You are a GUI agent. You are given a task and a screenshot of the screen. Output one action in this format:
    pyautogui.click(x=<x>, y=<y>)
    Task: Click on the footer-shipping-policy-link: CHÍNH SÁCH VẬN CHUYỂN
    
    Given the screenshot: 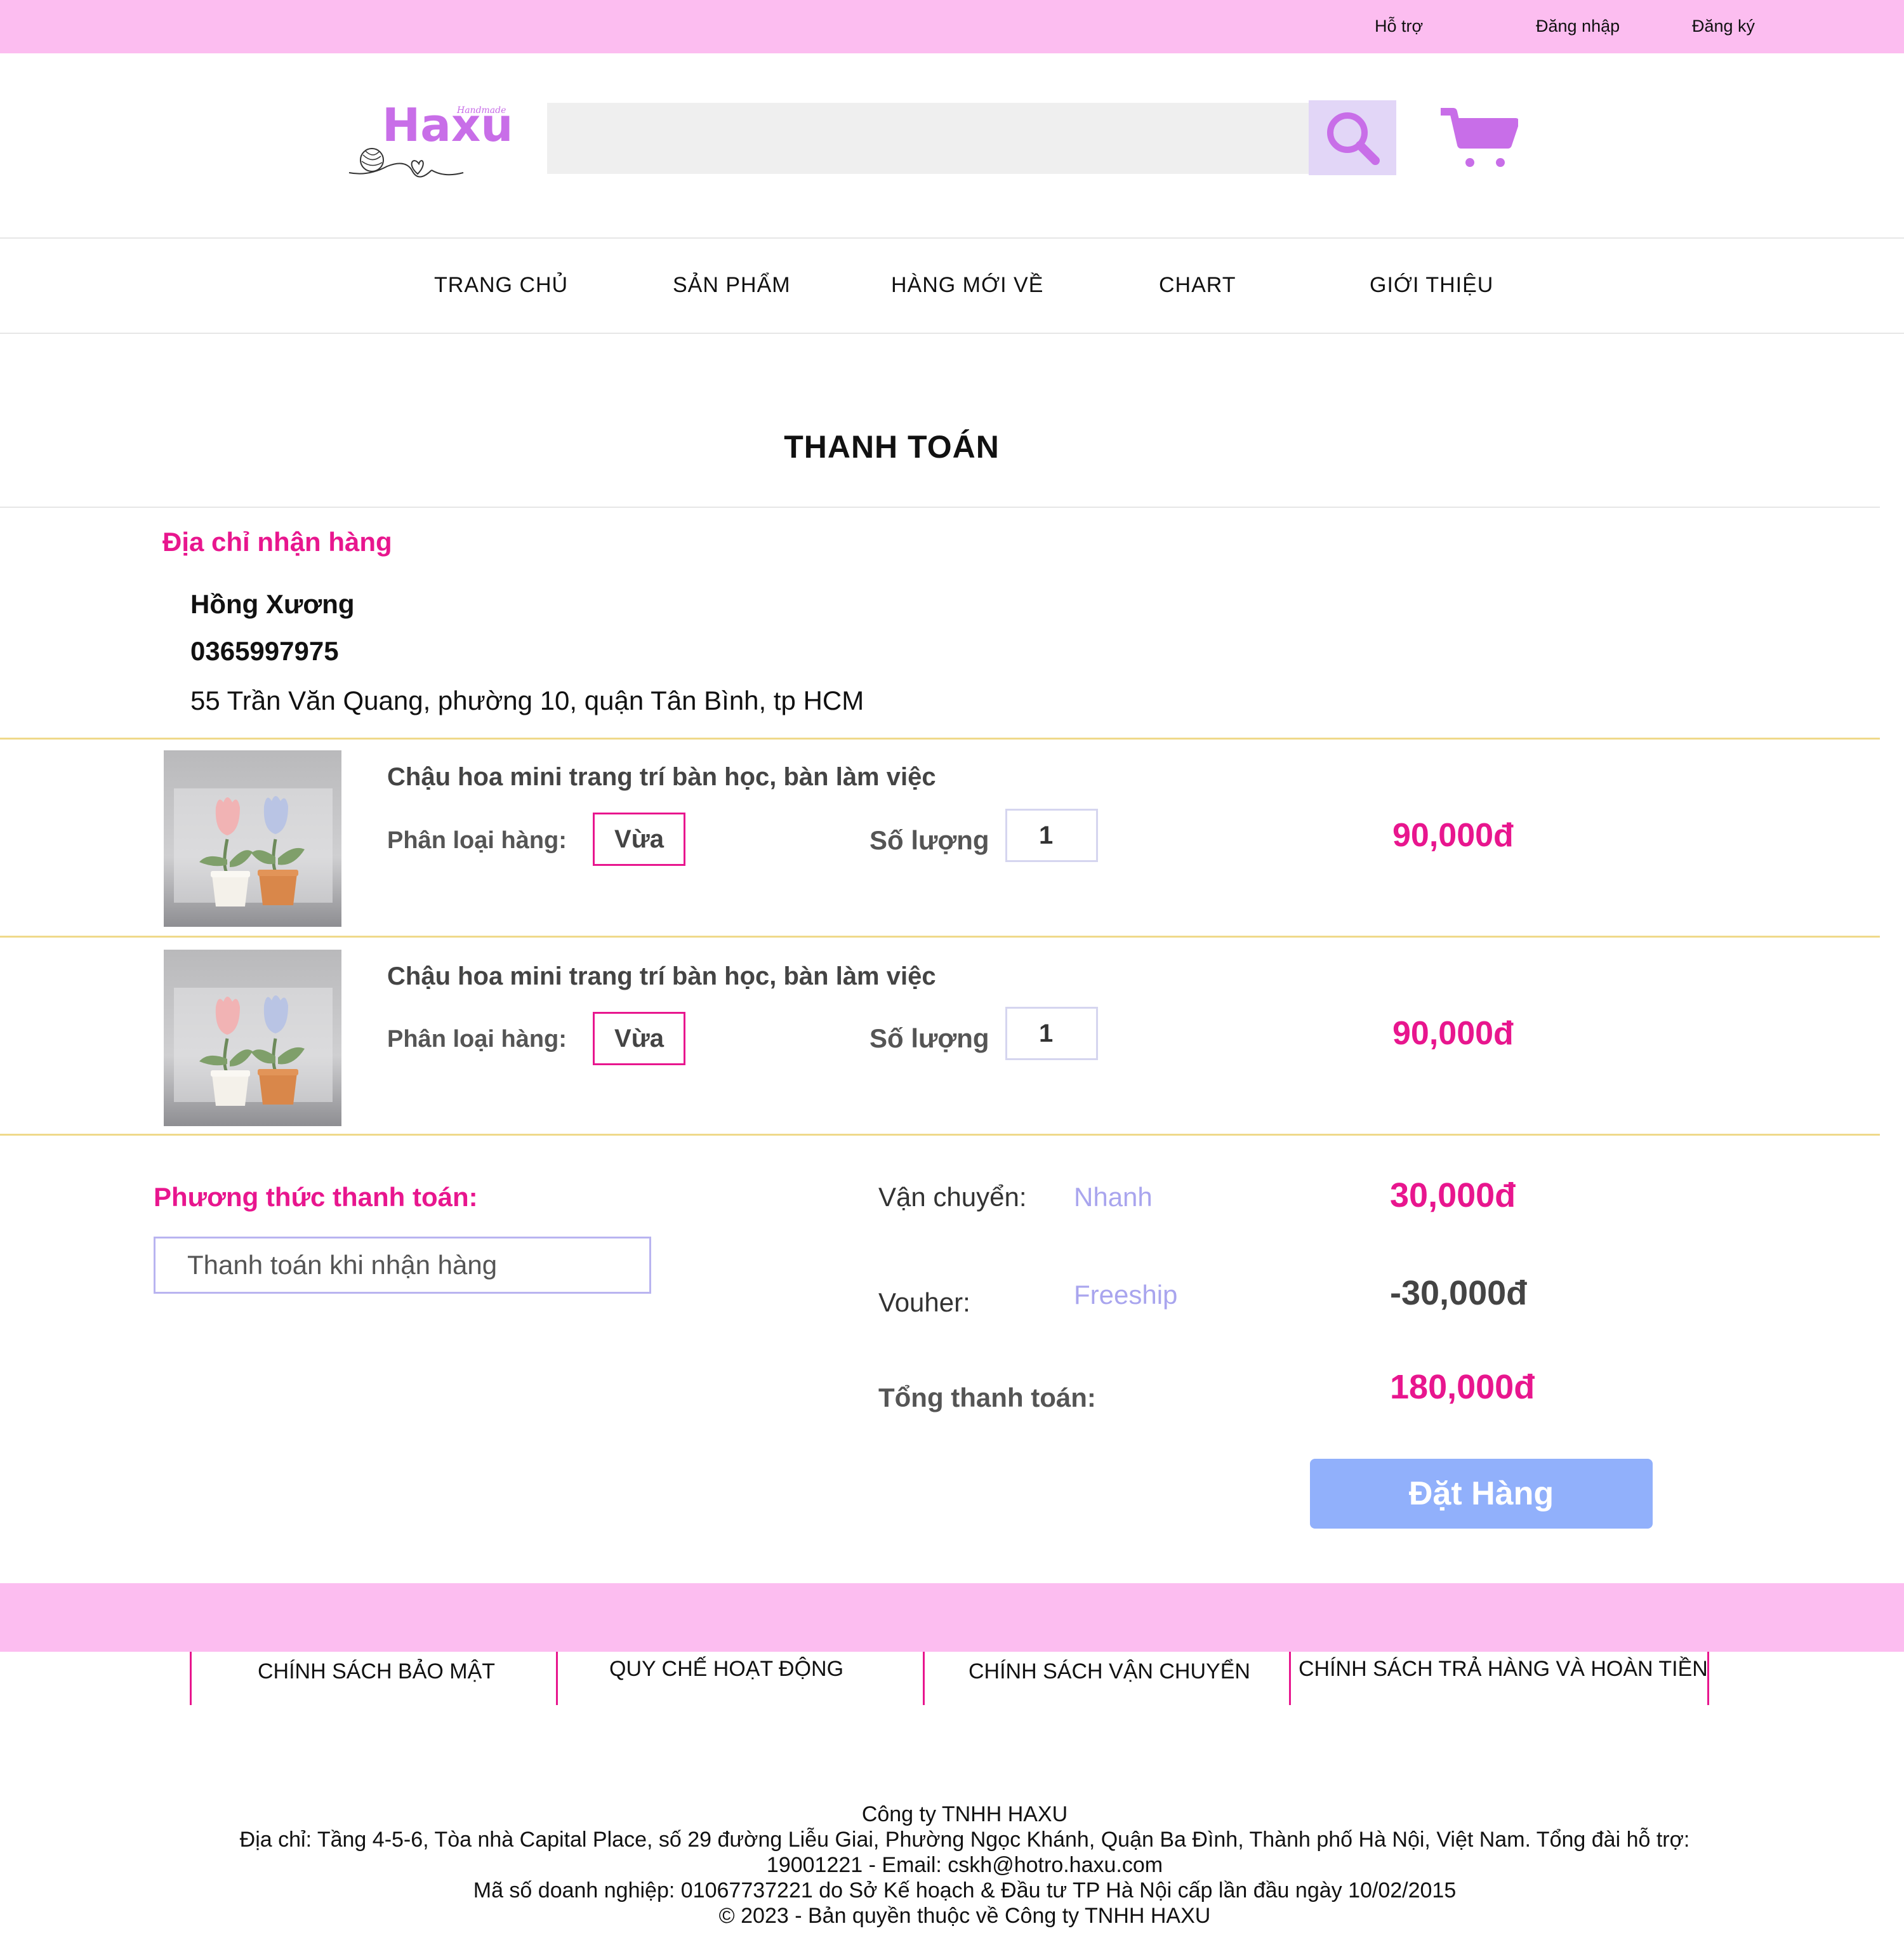 What is the action you would take?
    pyautogui.click(x=1109, y=1671)
    